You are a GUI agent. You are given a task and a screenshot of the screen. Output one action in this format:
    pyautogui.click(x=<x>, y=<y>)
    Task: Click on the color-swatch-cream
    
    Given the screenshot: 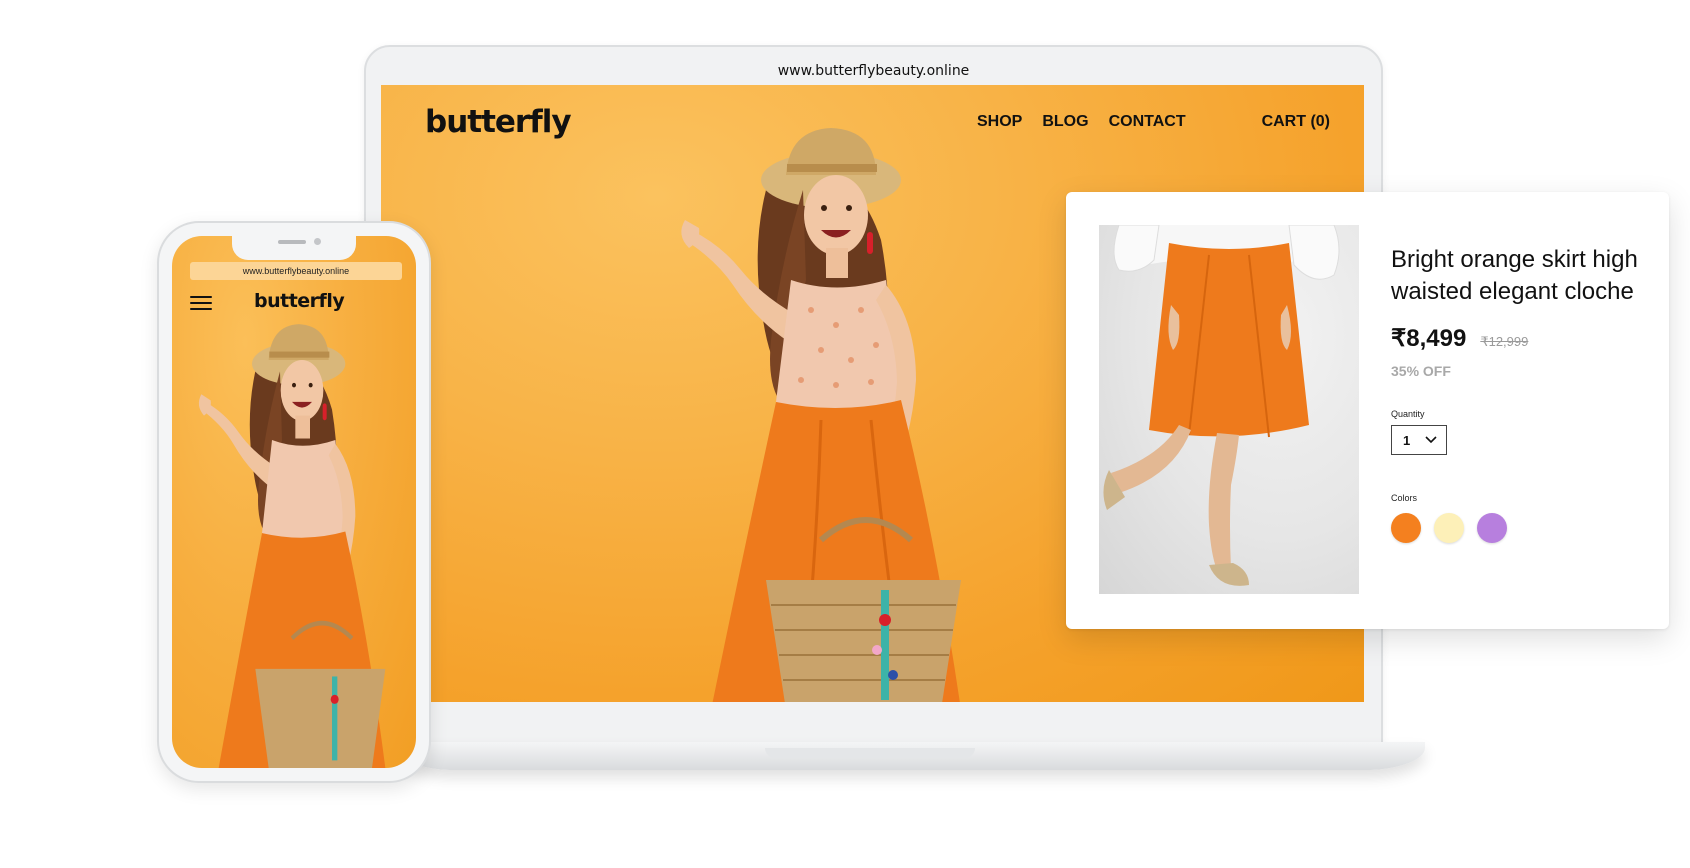 What is the action you would take?
    pyautogui.click(x=1449, y=528)
    